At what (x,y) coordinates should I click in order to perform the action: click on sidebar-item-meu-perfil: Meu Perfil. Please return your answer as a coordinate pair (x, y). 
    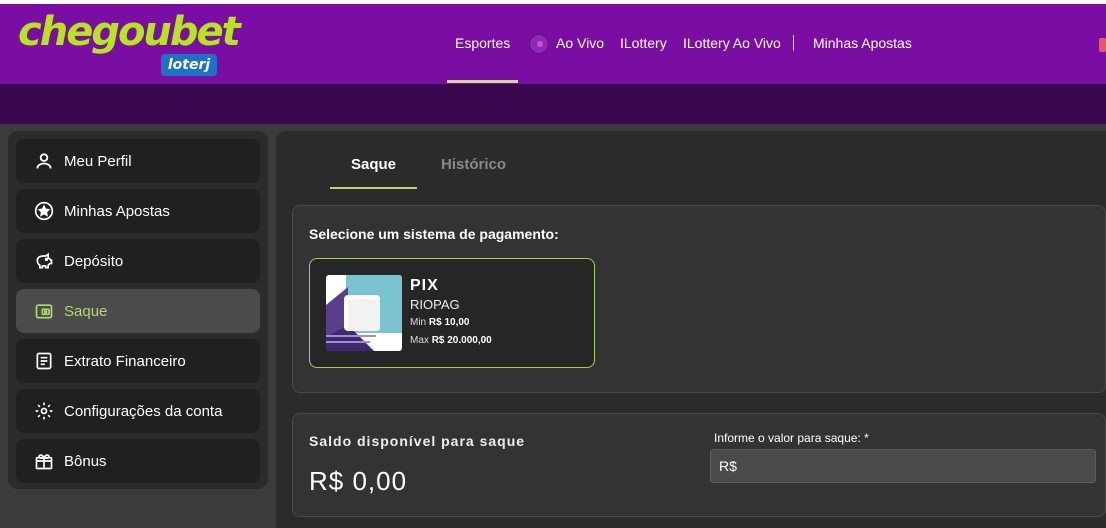
    Looking at the image, I should click on (138, 161).